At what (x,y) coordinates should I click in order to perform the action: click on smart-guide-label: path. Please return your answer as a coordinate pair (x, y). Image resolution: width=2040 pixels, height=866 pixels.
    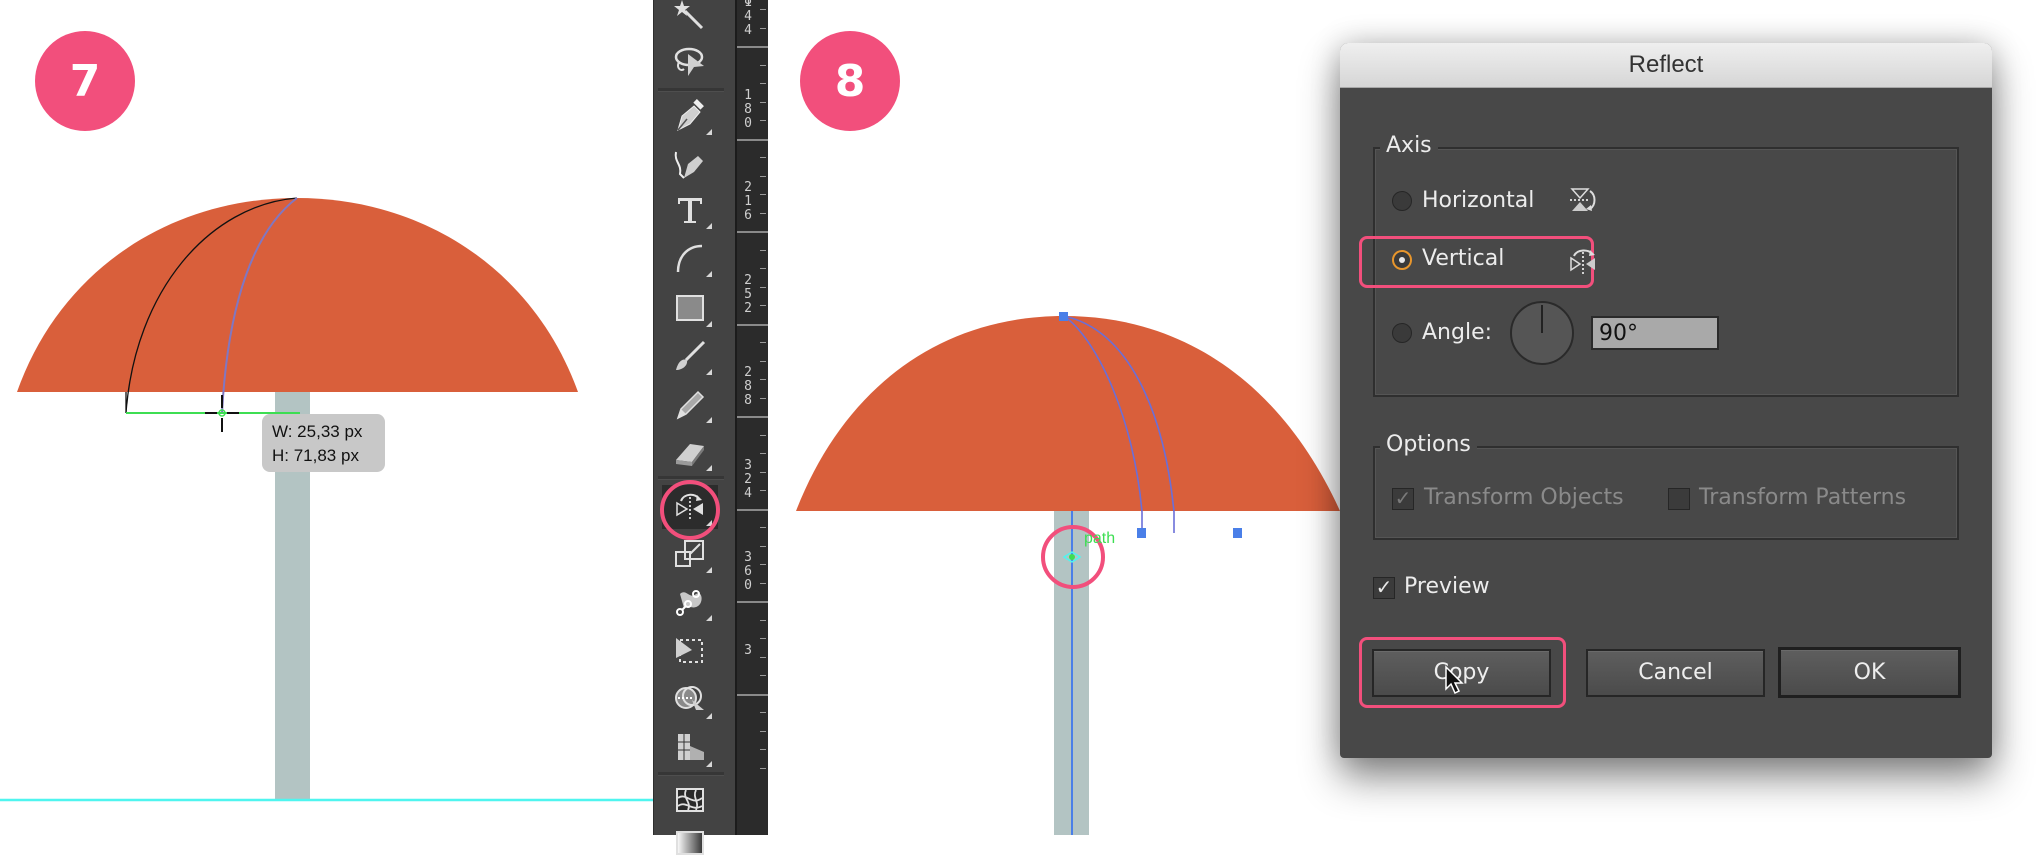
    Looking at the image, I should click on (1100, 538).